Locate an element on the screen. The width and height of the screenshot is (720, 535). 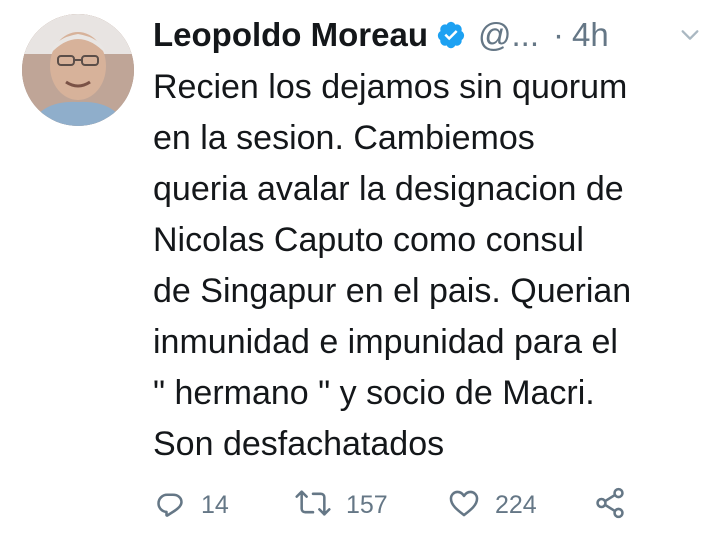
tweet-actions: 14 157 224 is located at coordinates (393, 505).